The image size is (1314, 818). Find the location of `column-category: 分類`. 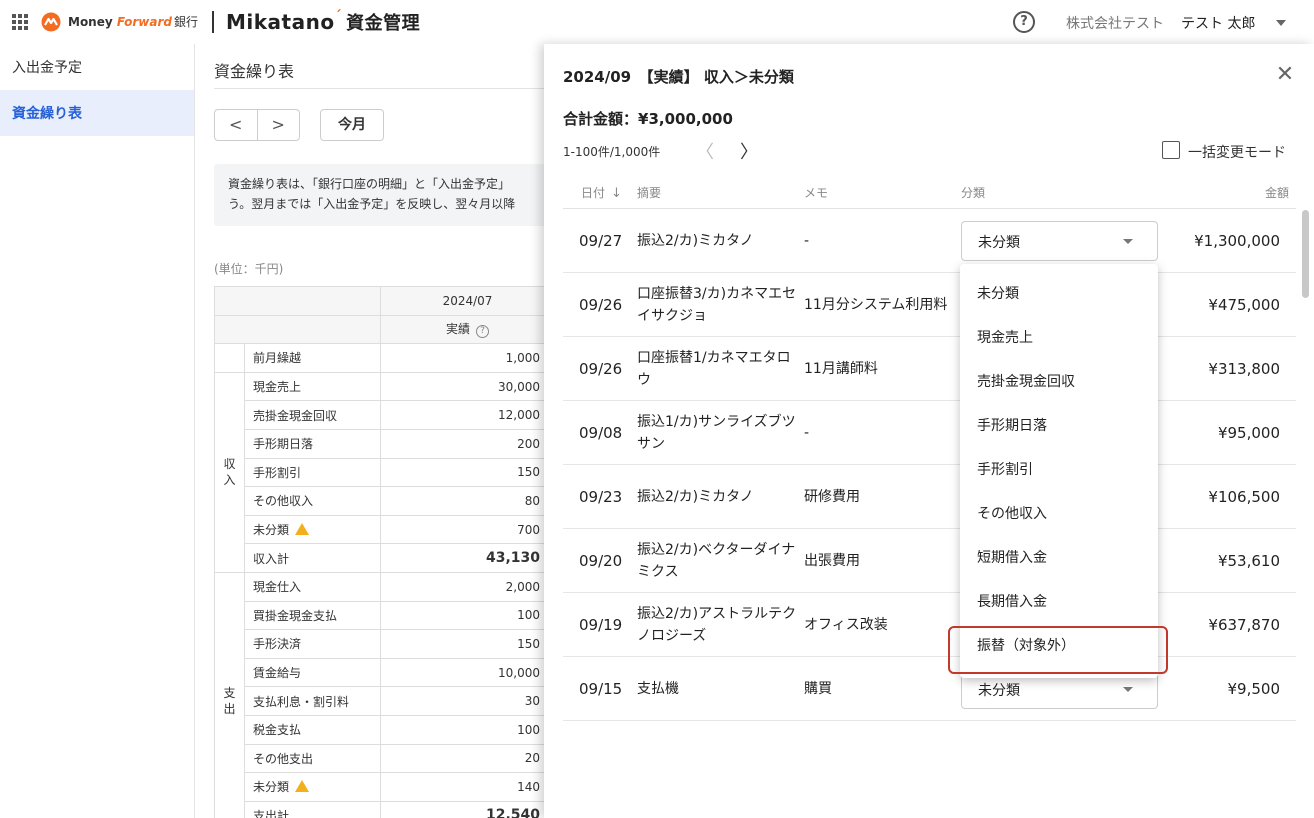

column-category: 分類 is located at coordinates (973, 193).